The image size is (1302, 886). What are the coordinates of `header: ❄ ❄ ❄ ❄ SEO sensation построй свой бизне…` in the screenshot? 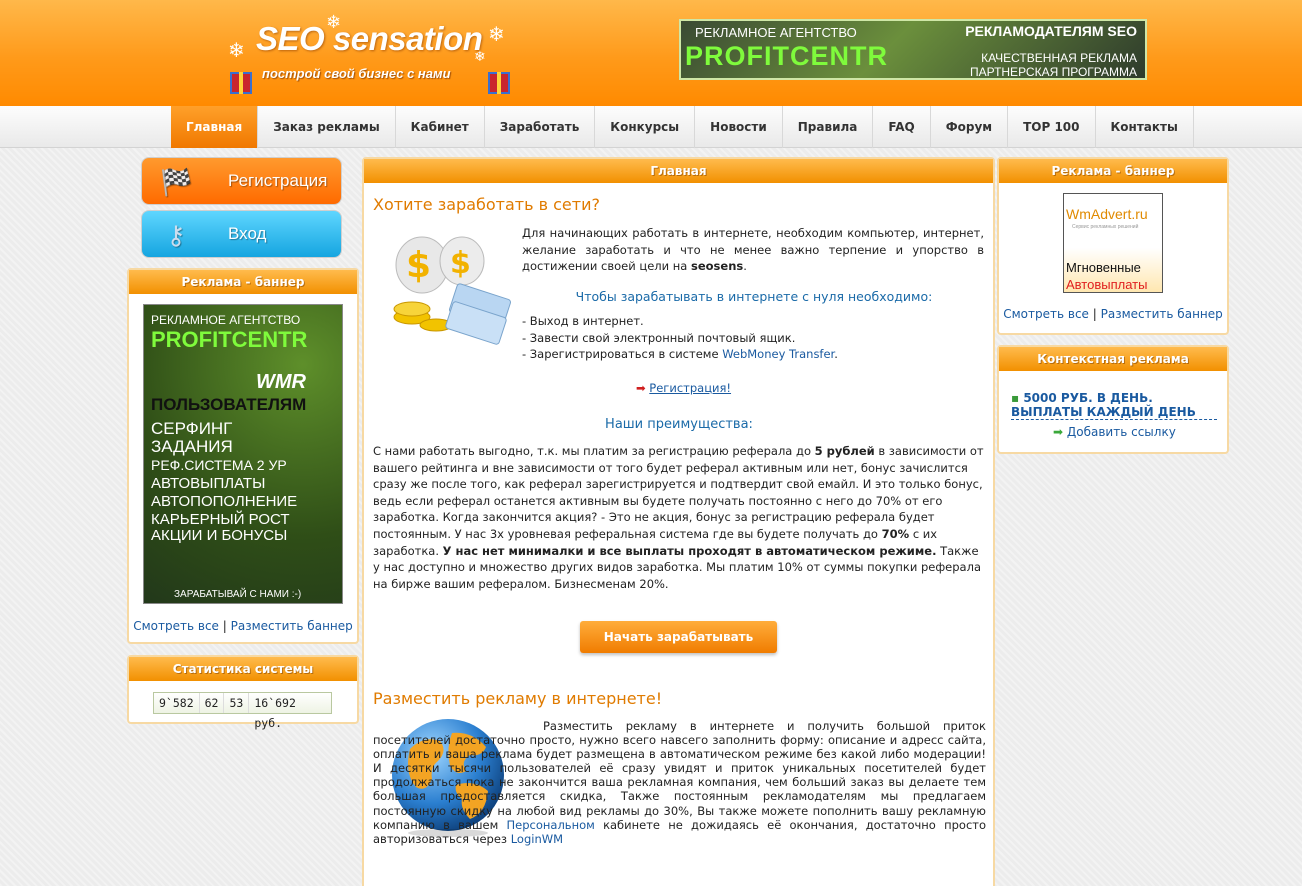 It's located at (651, 53).